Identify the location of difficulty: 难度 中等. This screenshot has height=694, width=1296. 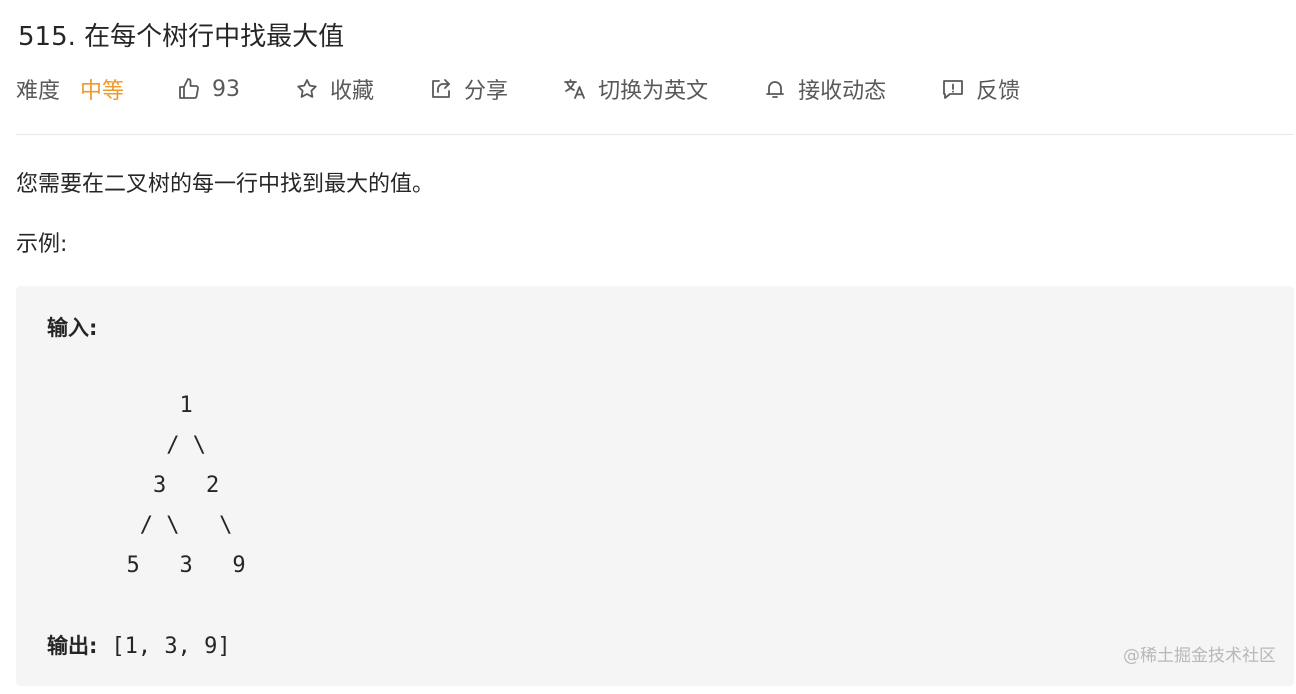
(70, 89).